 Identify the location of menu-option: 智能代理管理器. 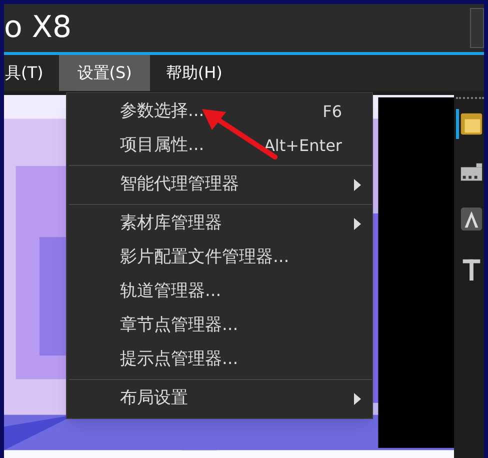
(219, 185).